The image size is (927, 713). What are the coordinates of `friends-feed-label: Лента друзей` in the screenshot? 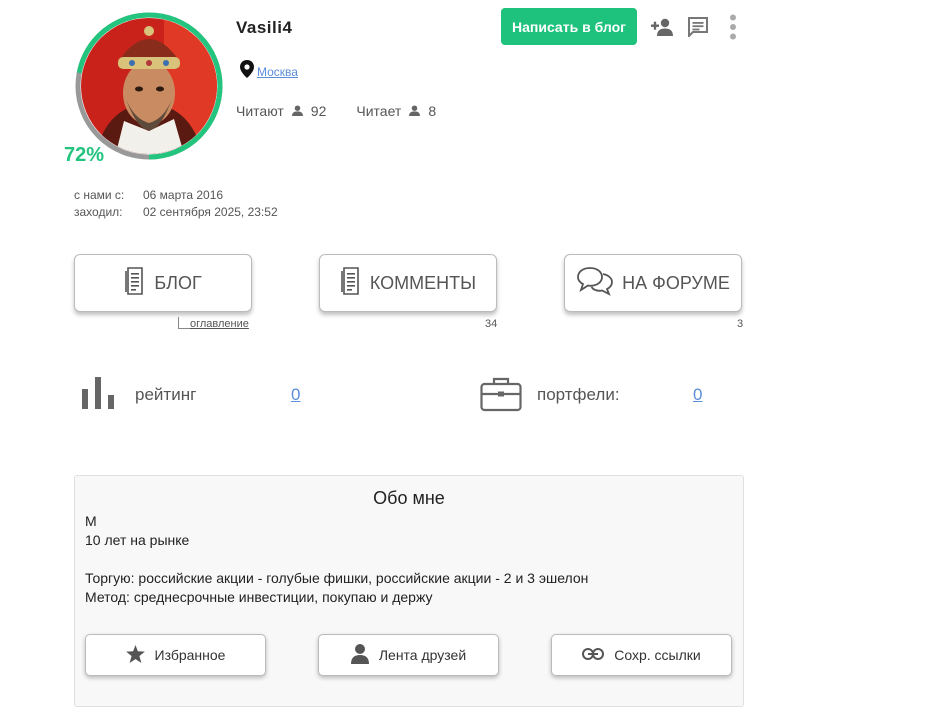 It's located at (422, 655).